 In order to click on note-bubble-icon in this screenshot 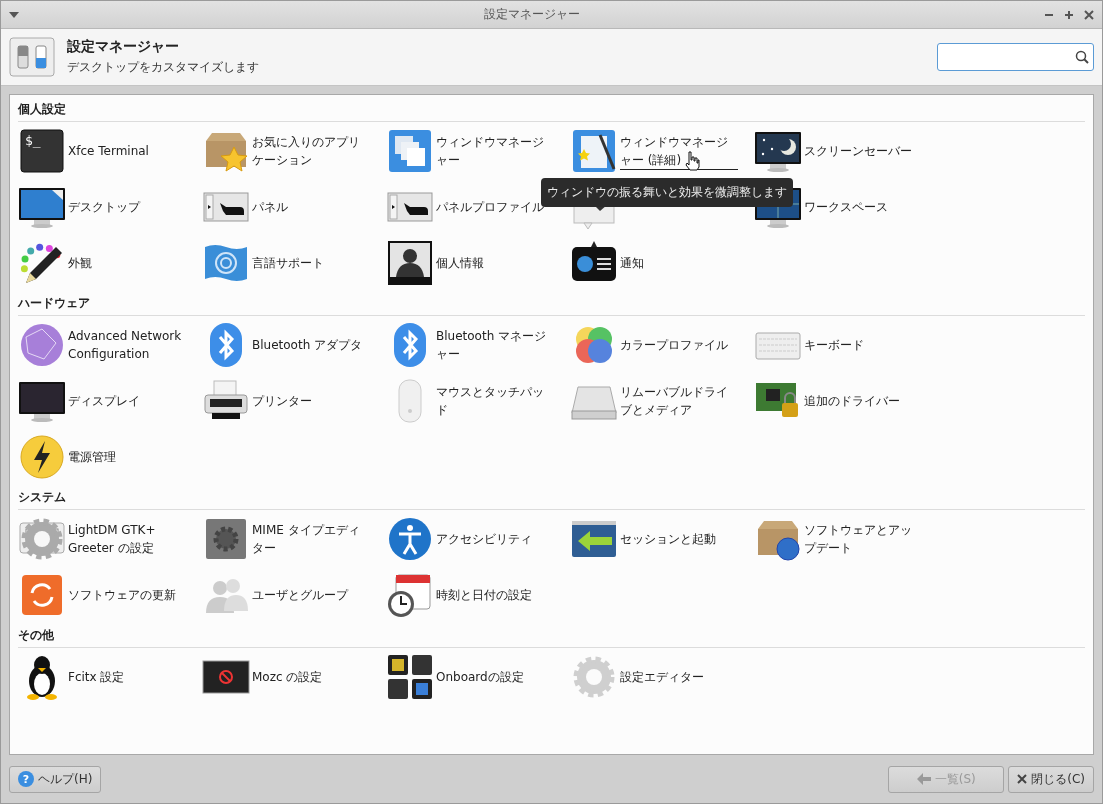, I will do `click(594, 219)`.